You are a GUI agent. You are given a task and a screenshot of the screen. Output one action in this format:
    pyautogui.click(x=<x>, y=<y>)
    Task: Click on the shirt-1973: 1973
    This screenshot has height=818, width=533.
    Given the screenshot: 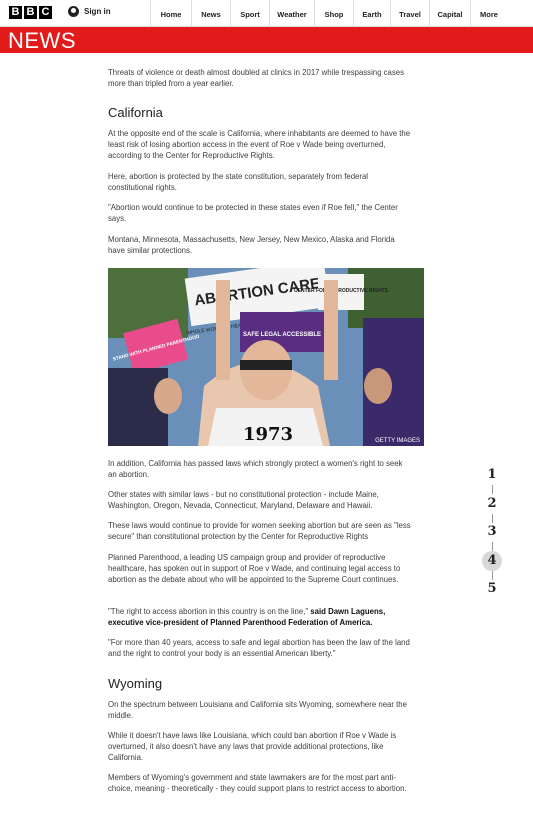 What is the action you would take?
    pyautogui.click(x=268, y=434)
    